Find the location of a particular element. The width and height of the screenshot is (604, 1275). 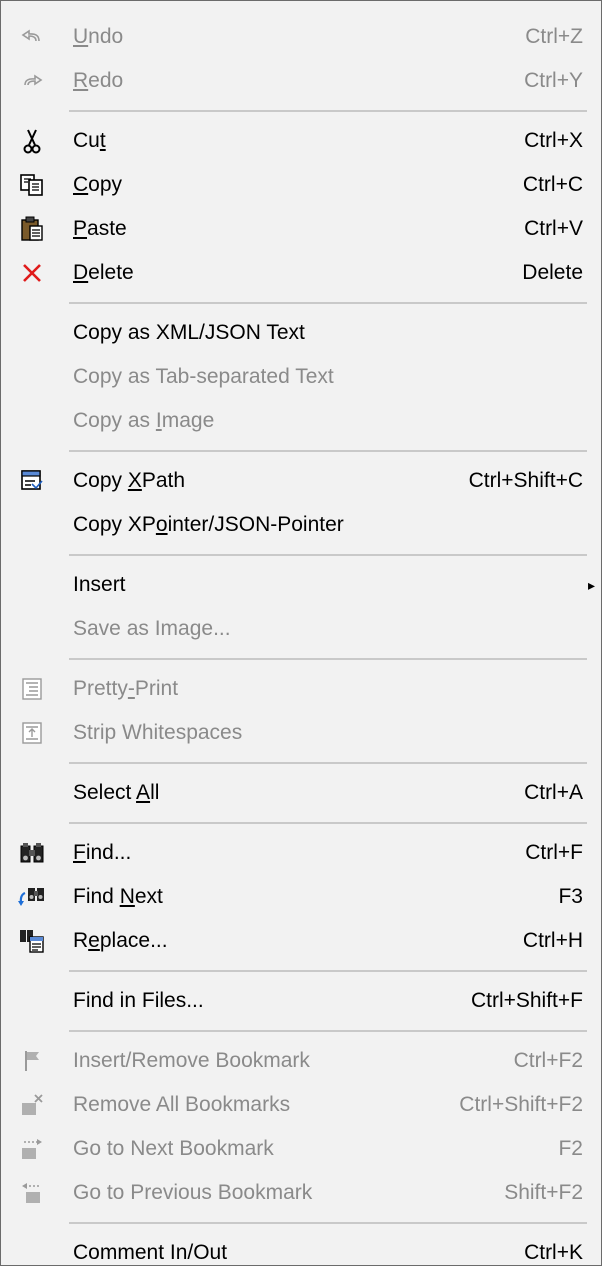

menu-item-remove-all-bookmarks: Remove All Bookmarks Ctrl+Shift+F2 is located at coordinates (301, 1105).